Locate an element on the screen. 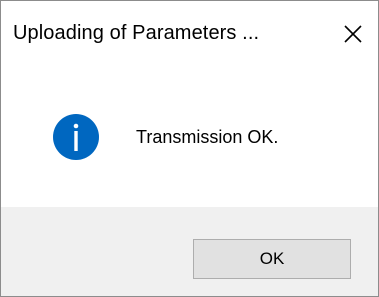 This screenshot has height=297, width=379. info-icon is located at coordinates (76, 137).